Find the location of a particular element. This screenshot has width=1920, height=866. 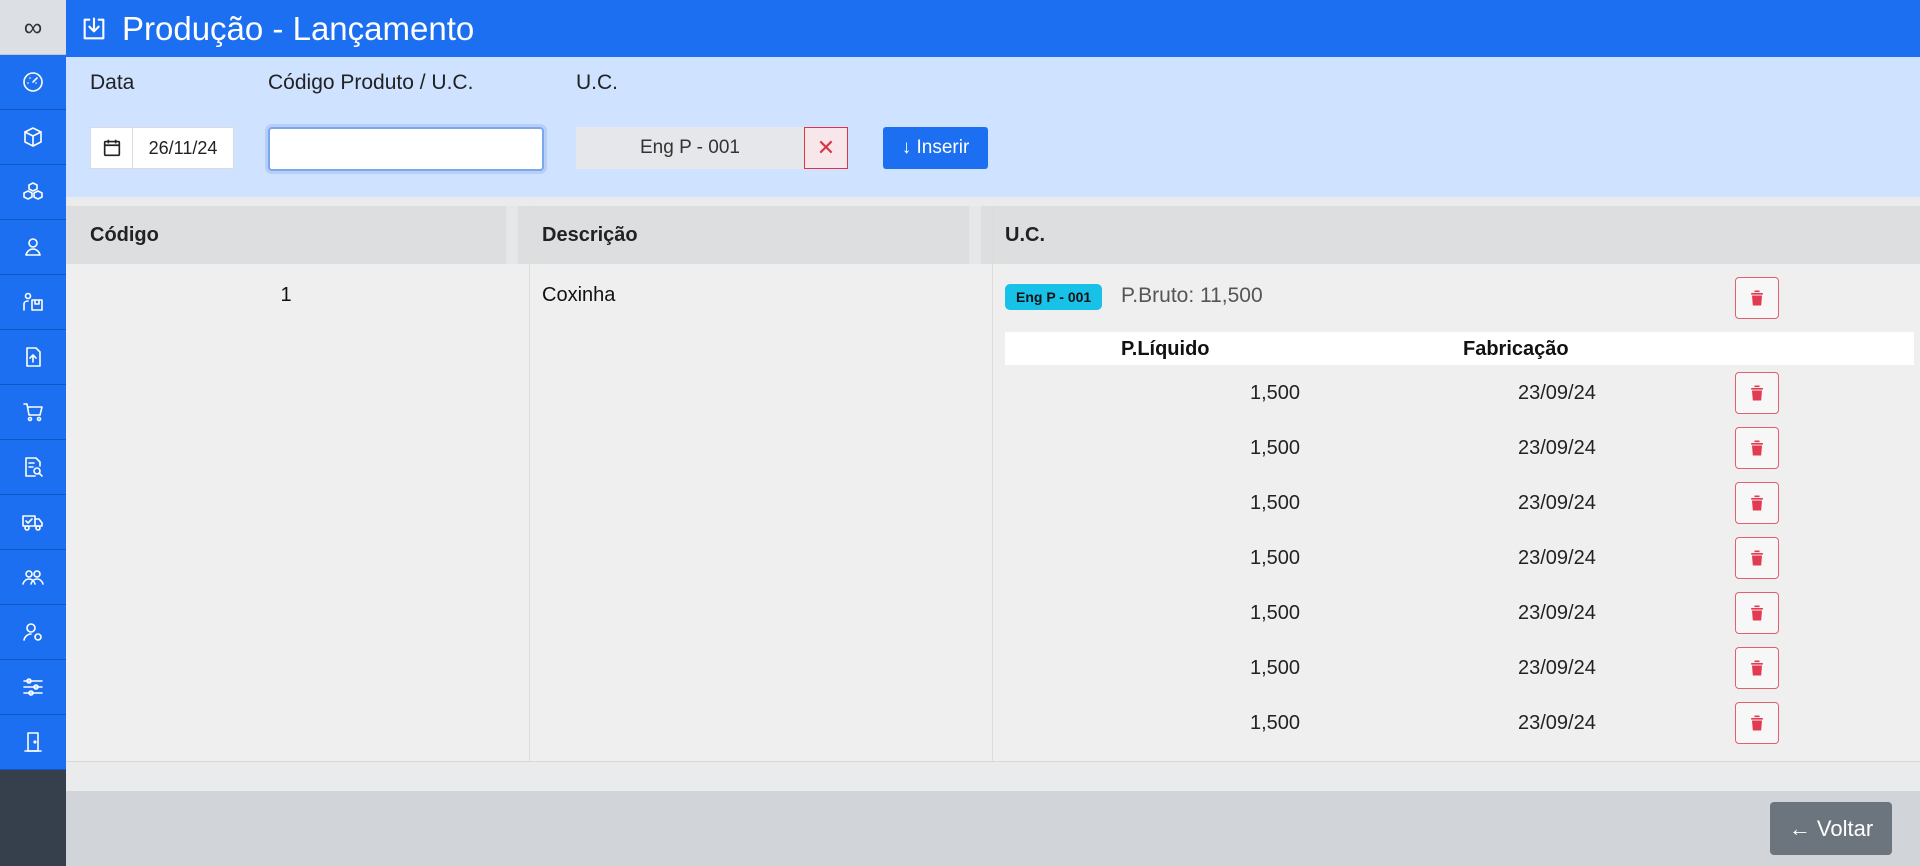

truck-check-icon is located at coordinates (32, 523).